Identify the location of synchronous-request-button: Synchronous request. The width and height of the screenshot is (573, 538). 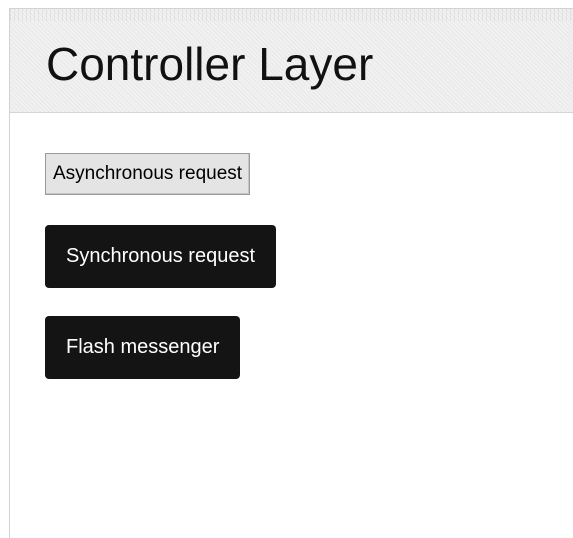
(161, 256).